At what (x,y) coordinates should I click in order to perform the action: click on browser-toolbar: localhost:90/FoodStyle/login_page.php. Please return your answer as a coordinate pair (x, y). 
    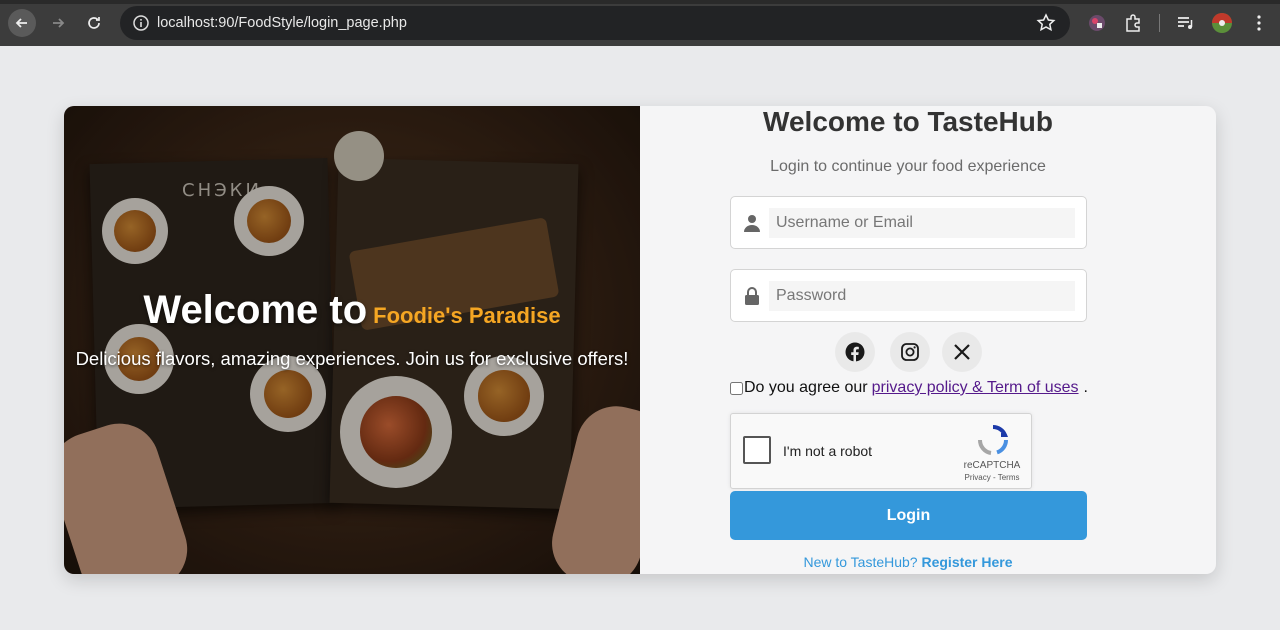
    Looking at the image, I should click on (640, 23).